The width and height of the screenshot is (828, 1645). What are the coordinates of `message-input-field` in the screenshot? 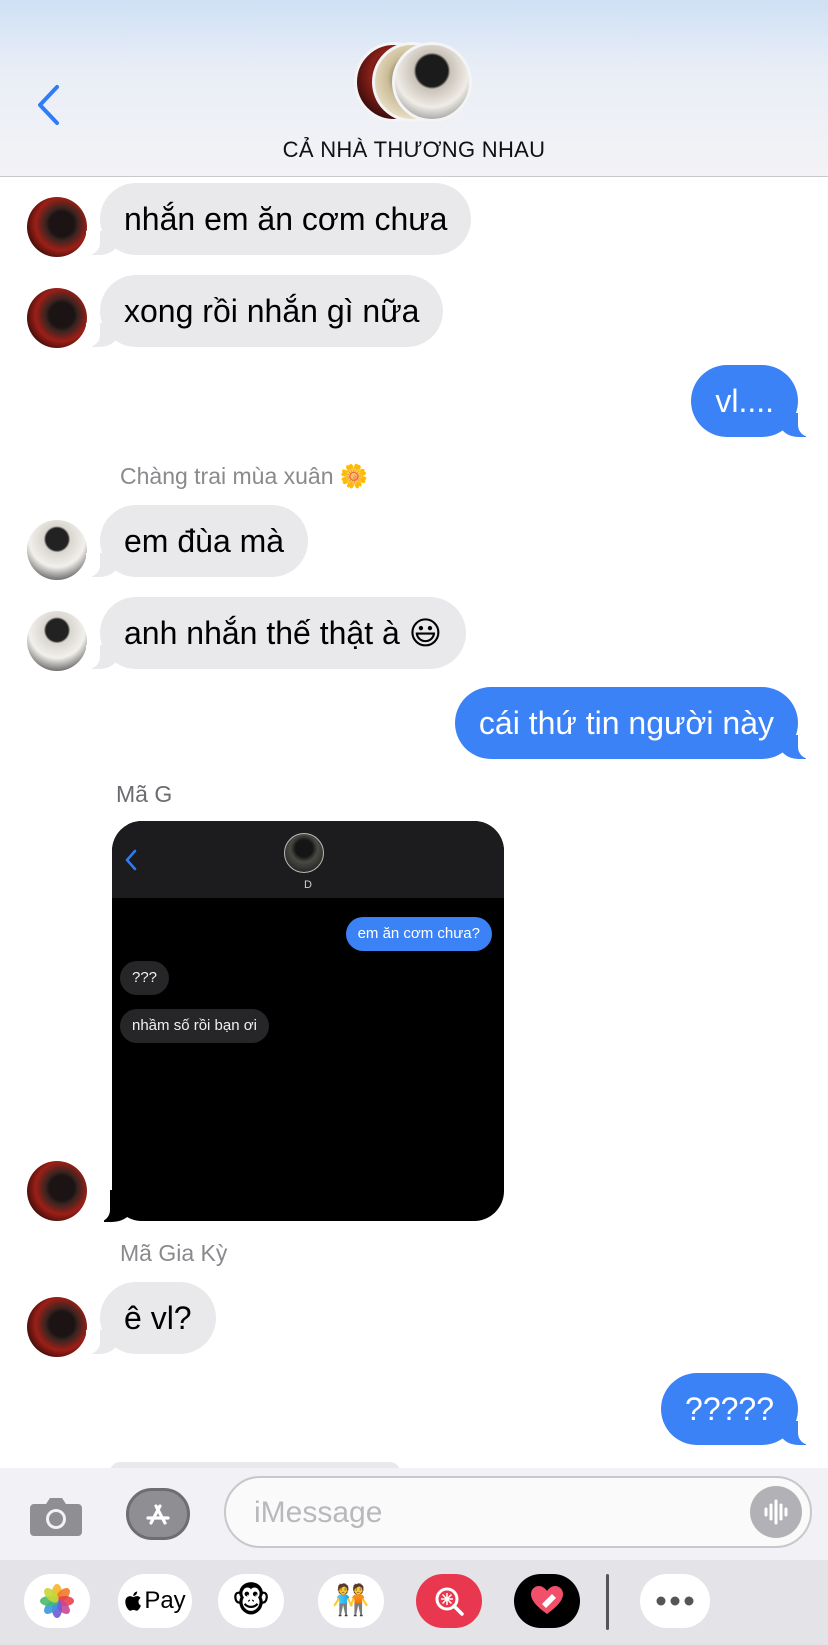 It's located at (518, 1512).